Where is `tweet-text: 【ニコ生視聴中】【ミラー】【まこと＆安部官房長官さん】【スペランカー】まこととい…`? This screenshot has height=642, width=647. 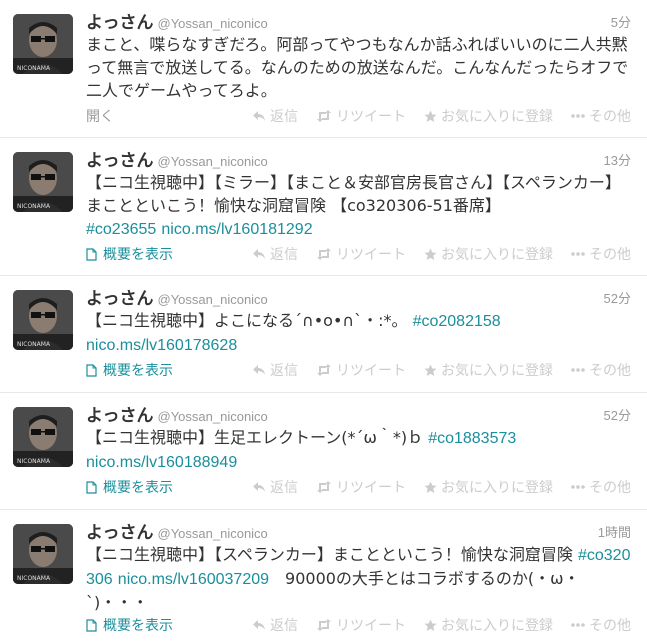 tweet-text: 【ニコ生視聴中】【ミラー】【まこと＆安部官房長官さん】【スペランカー】まこととい… is located at coordinates (358, 206).